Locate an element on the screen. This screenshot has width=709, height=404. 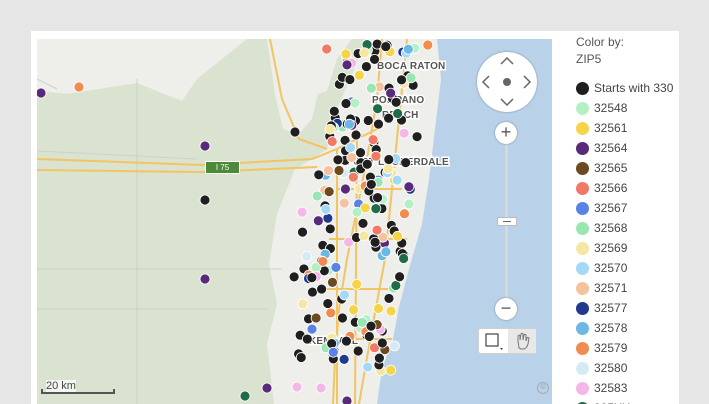
rectangle-select-button is located at coordinates (493, 341).